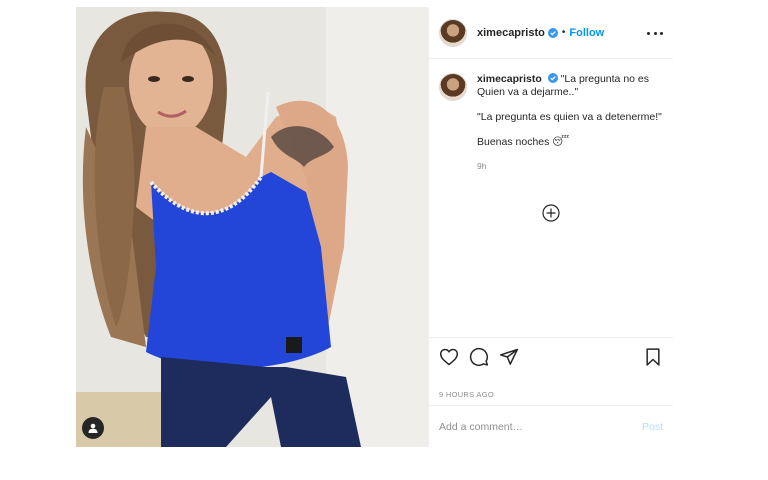  What do you see at coordinates (453, 32) in the screenshot?
I see `author-avatar` at bounding box center [453, 32].